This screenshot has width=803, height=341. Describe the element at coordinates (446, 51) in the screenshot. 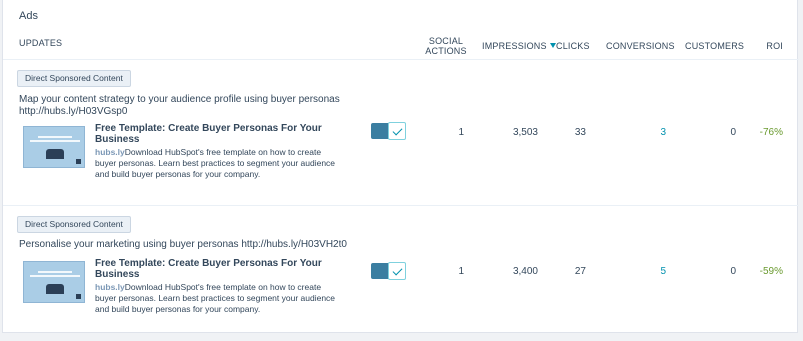

I see `column-social-actions-line2: ACTIONS` at that location.